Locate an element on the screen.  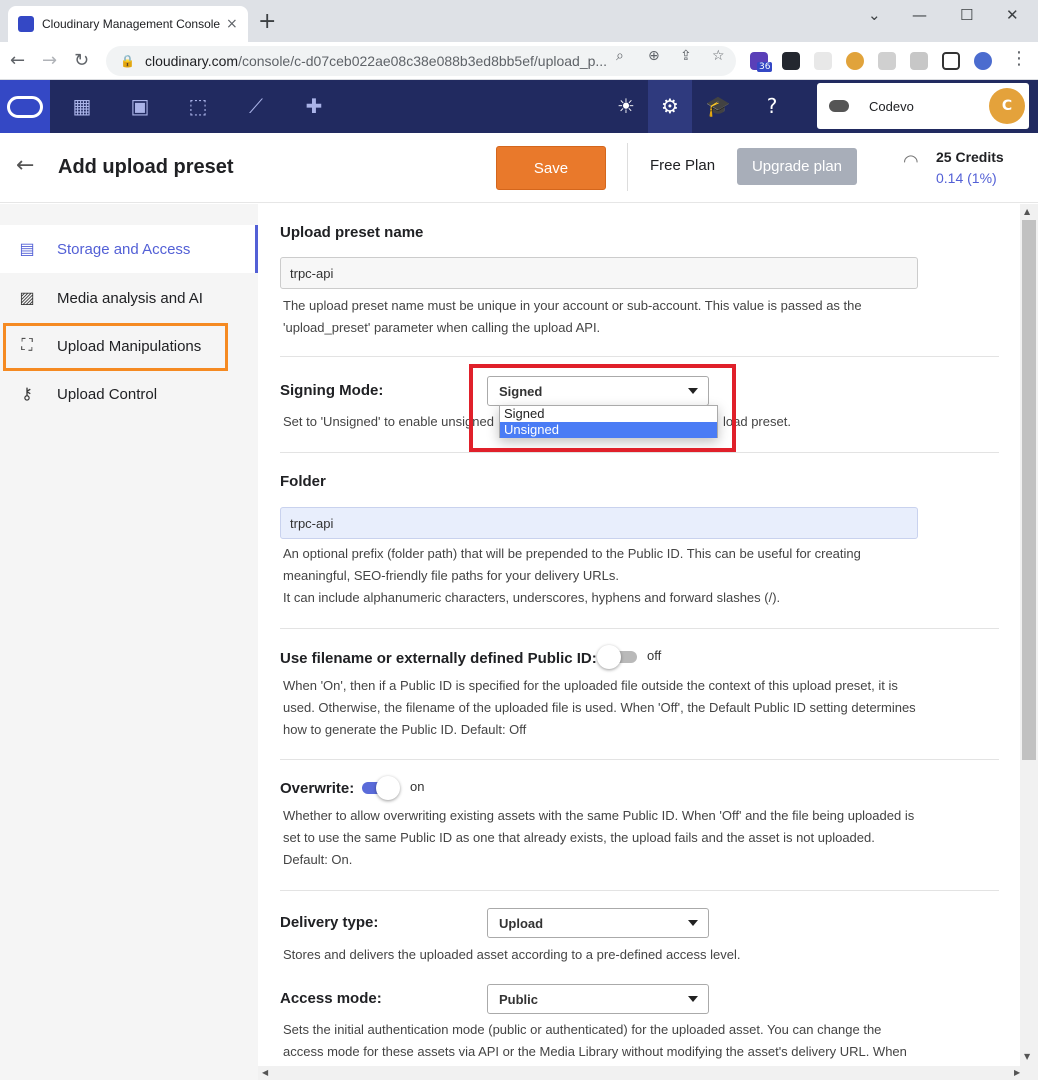
storage-icon: ▤ is located at coordinates (27, 249).